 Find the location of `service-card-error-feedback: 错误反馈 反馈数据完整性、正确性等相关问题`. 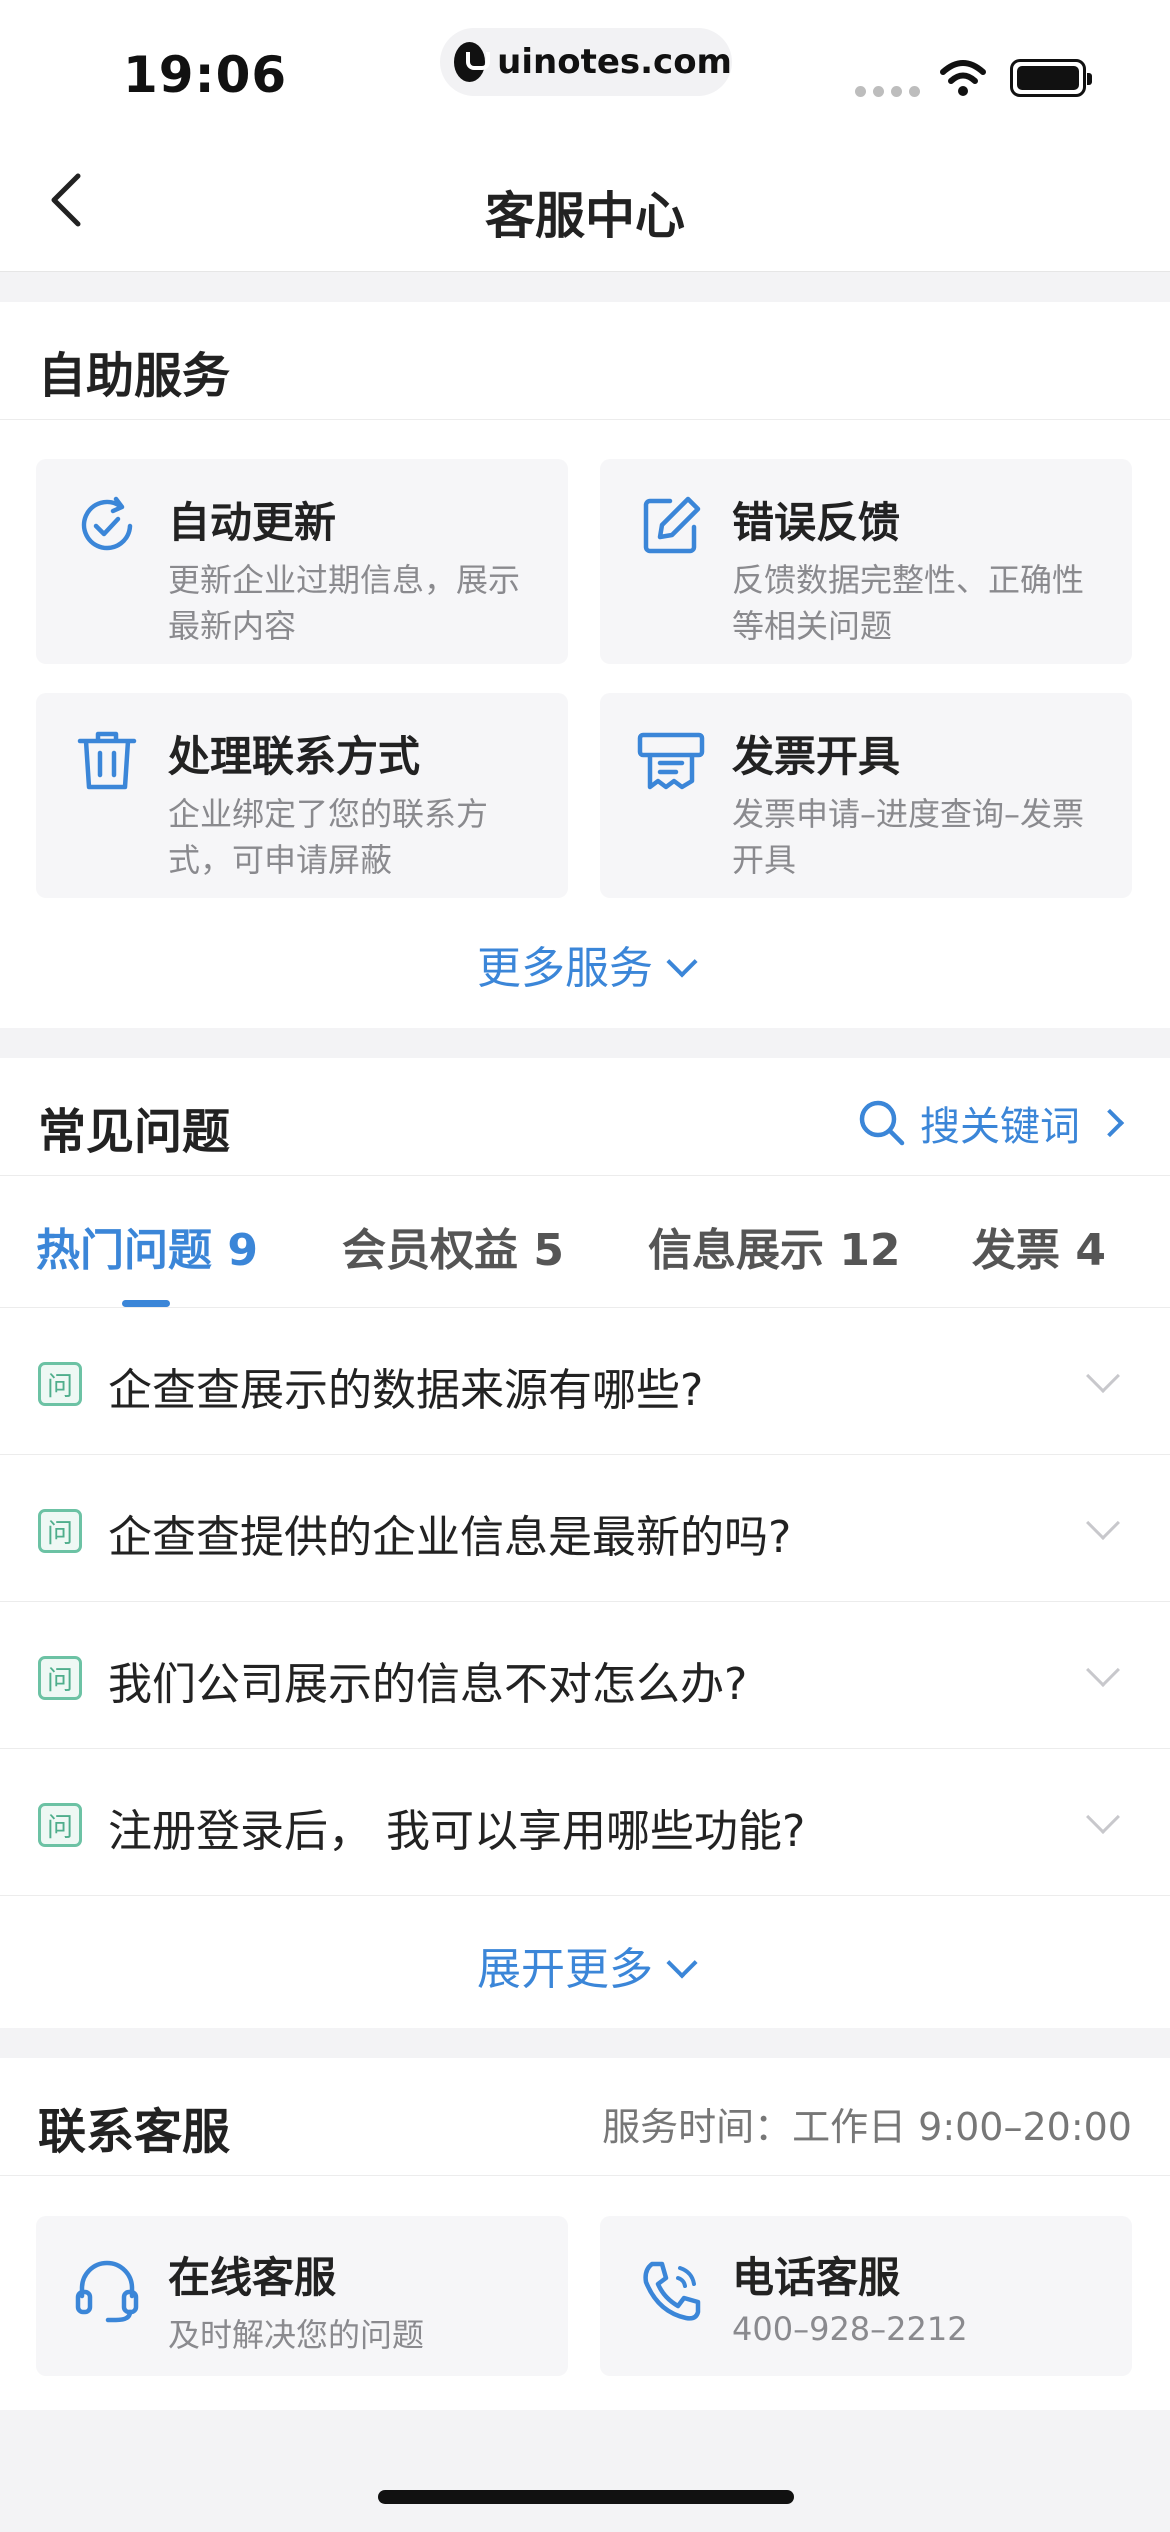

service-card-error-feedback: 错误反馈 反馈数据完整性、正确性等相关问题 is located at coordinates (866, 561).